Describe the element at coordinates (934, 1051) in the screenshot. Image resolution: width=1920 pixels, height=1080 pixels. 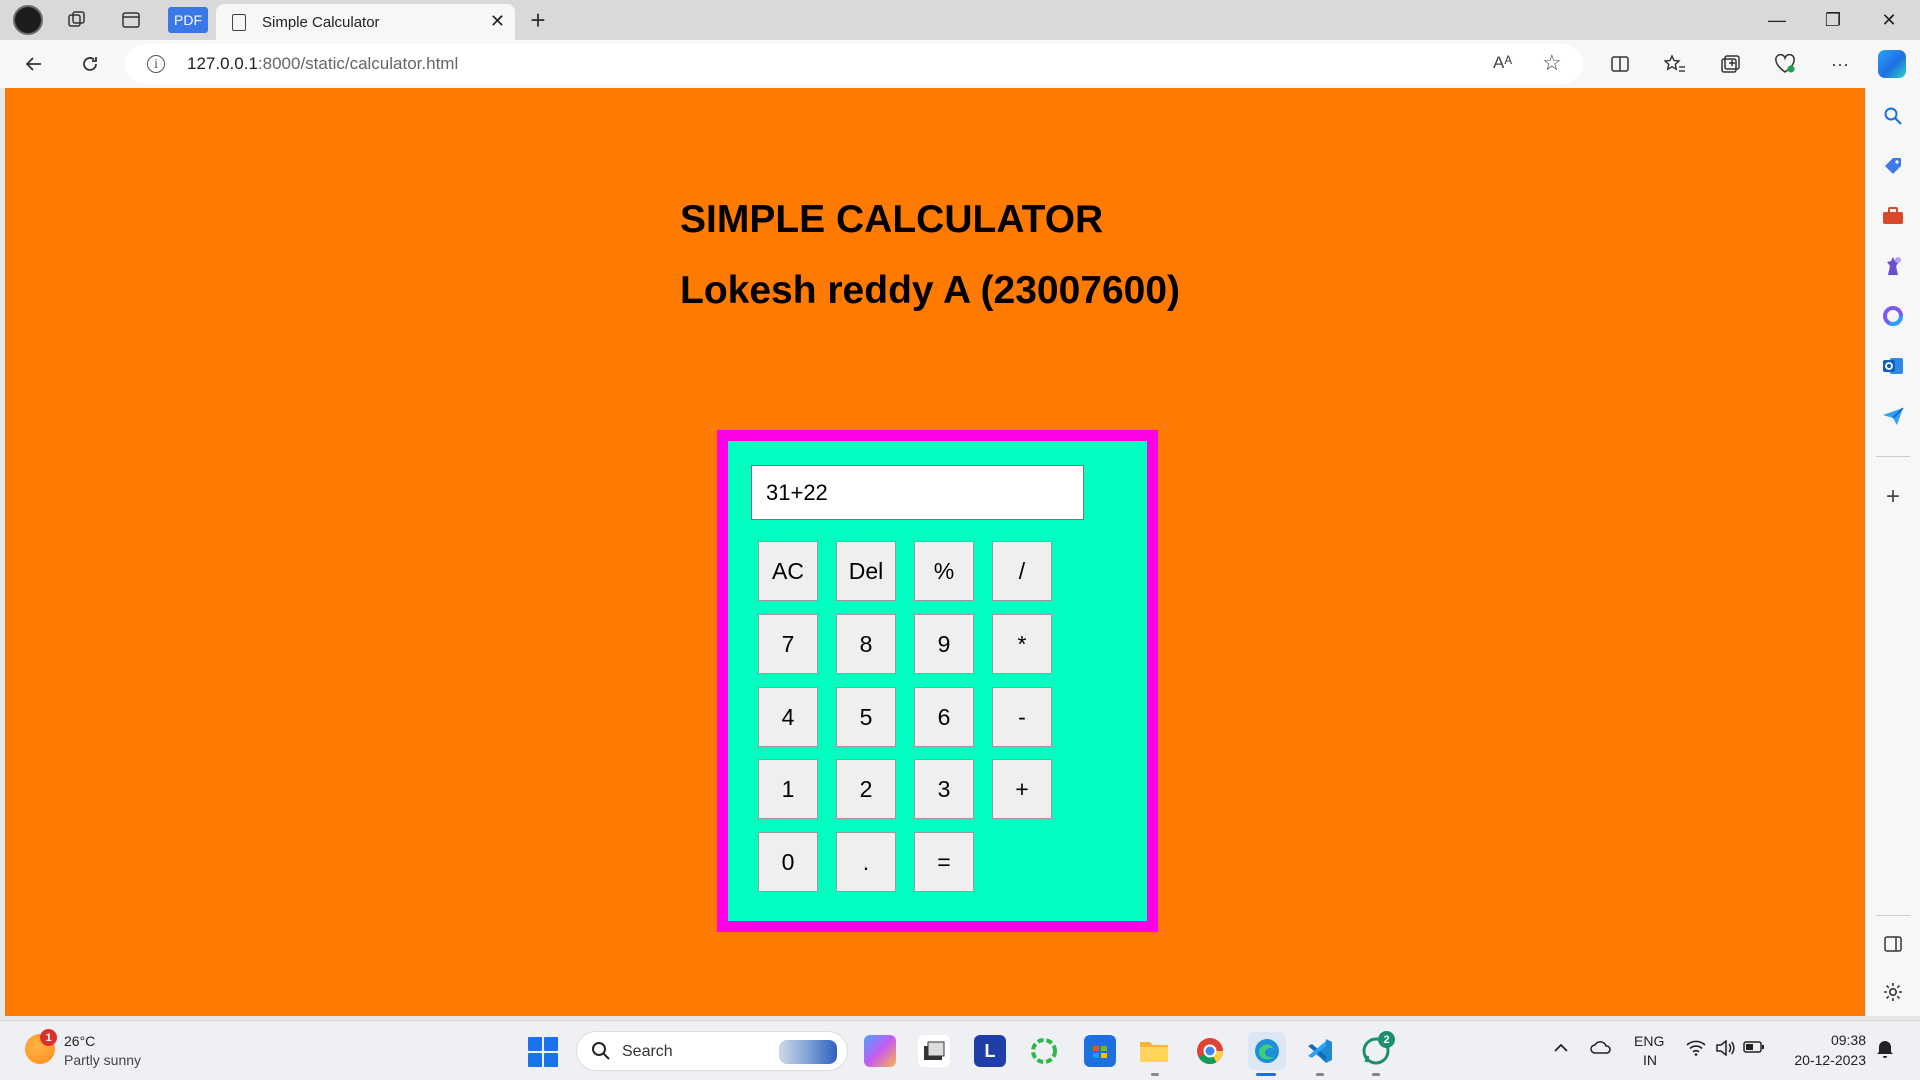
I see `file-explorer-icon` at that location.